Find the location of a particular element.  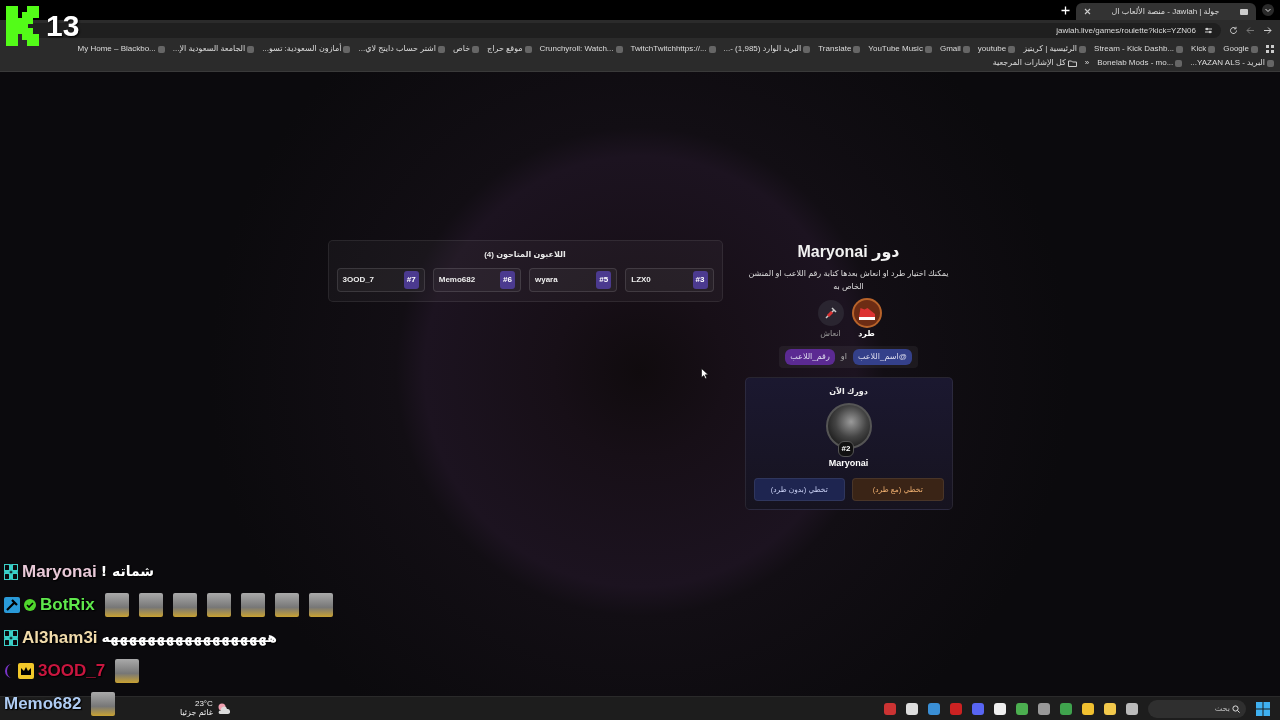

chat-username: BotRix is located at coordinates (67, 604).